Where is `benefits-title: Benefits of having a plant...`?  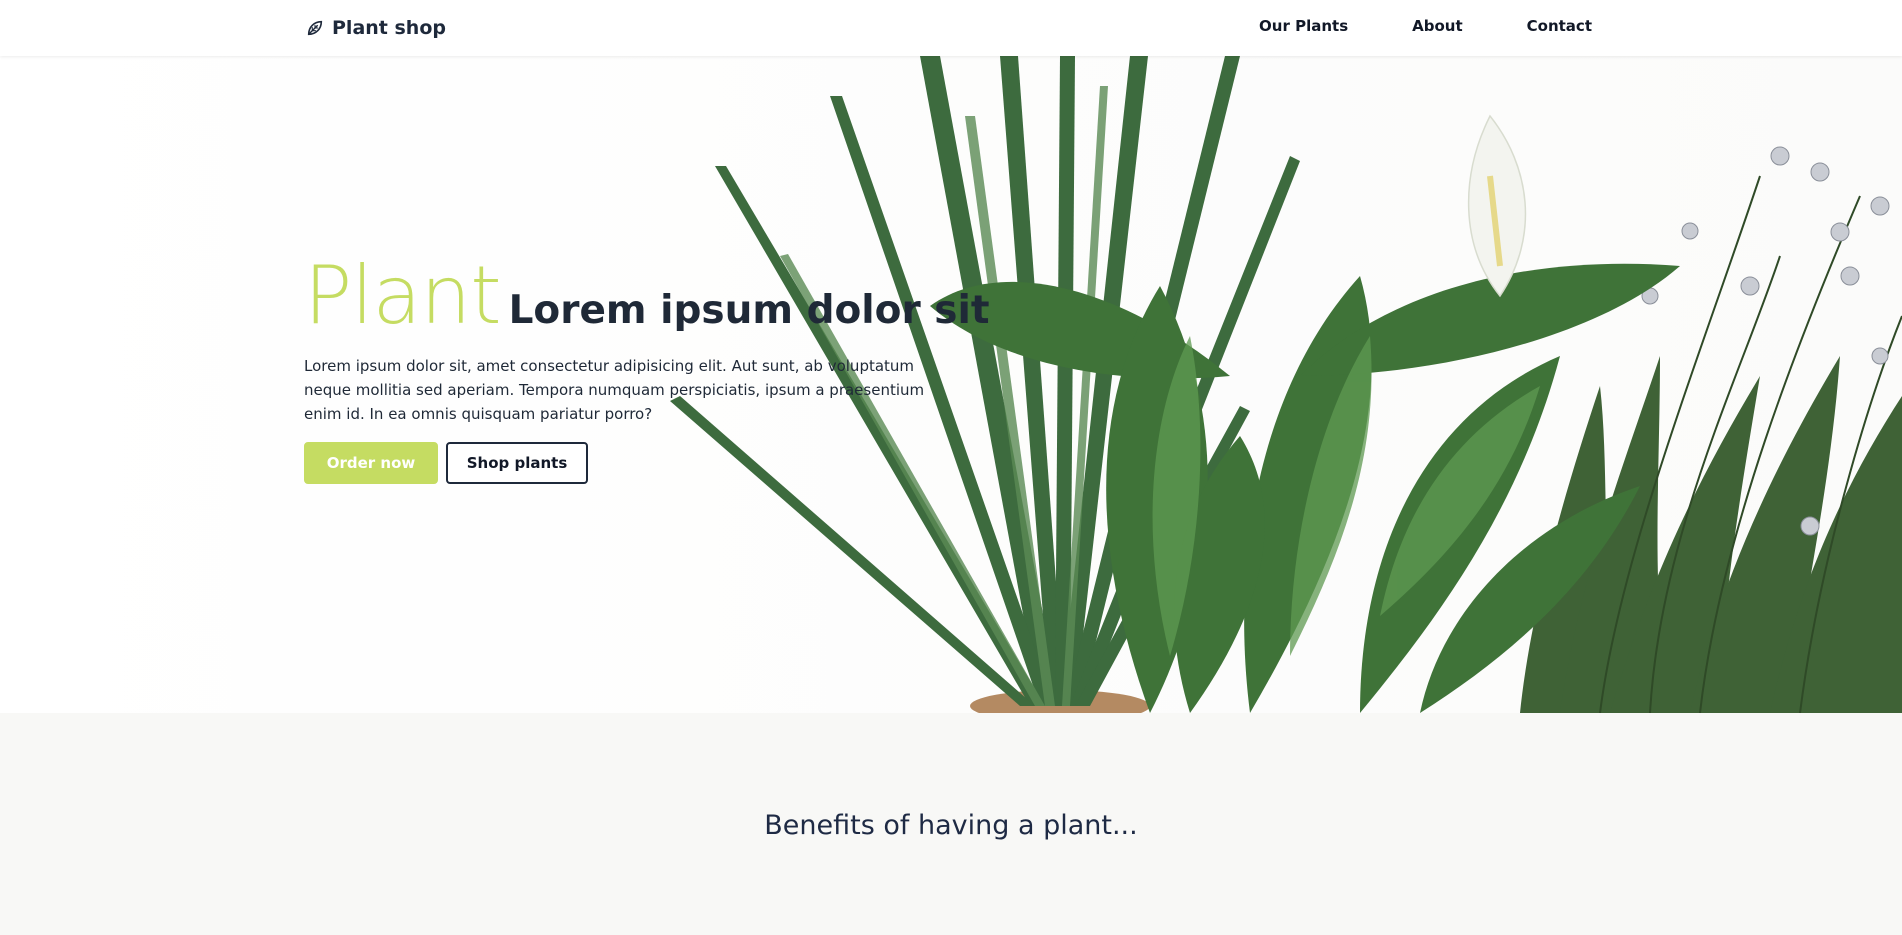
benefits-title: Benefits of having a plant... is located at coordinates (951, 825).